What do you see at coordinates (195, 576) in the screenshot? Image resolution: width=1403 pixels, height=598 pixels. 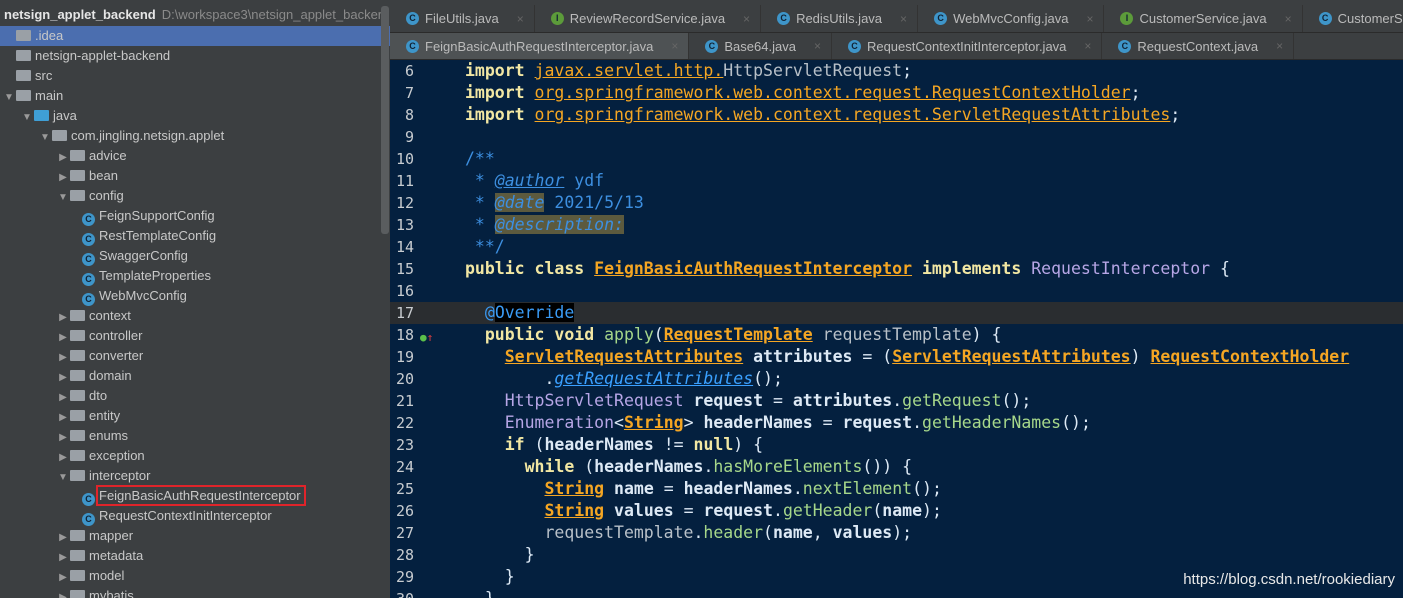 I see `tree-item: ▶ model` at bounding box center [195, 576].